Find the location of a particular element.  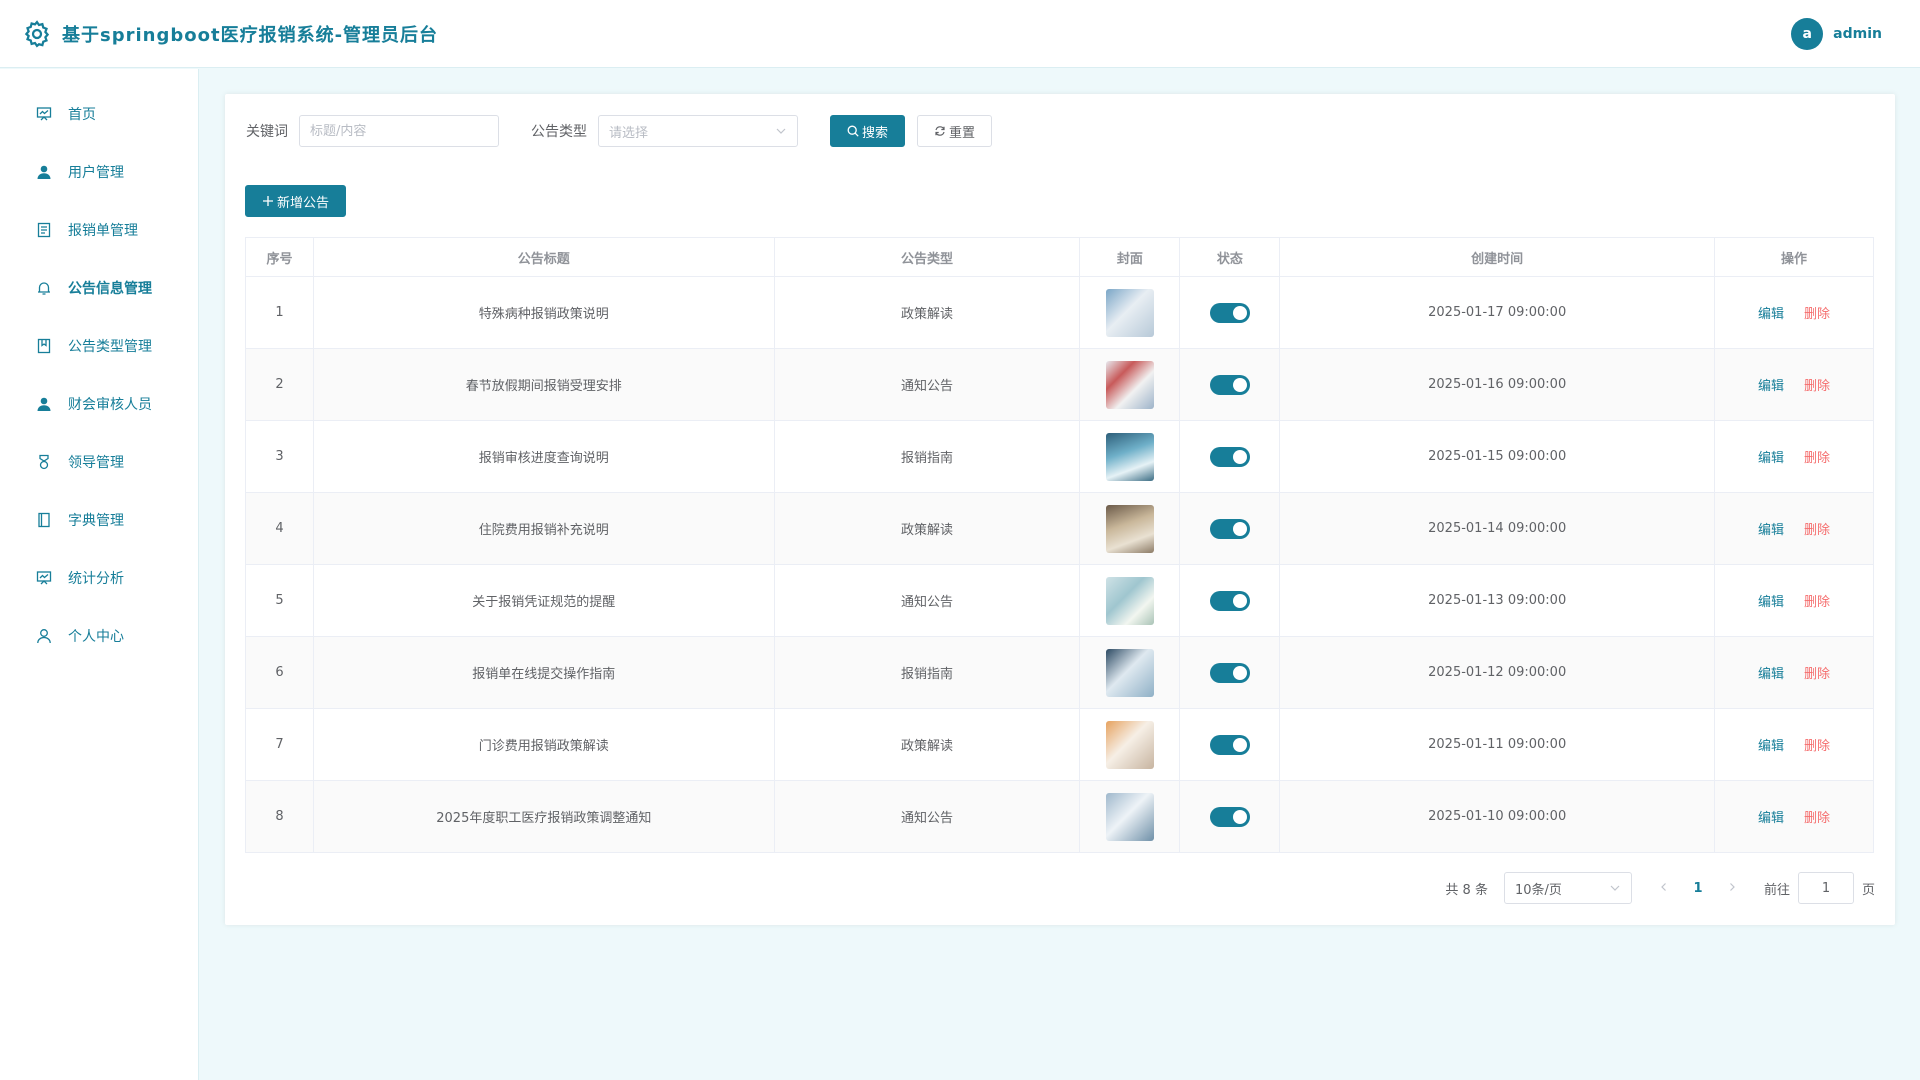

page-size-value: 10条/页 is located at coordinates (1538, 890).